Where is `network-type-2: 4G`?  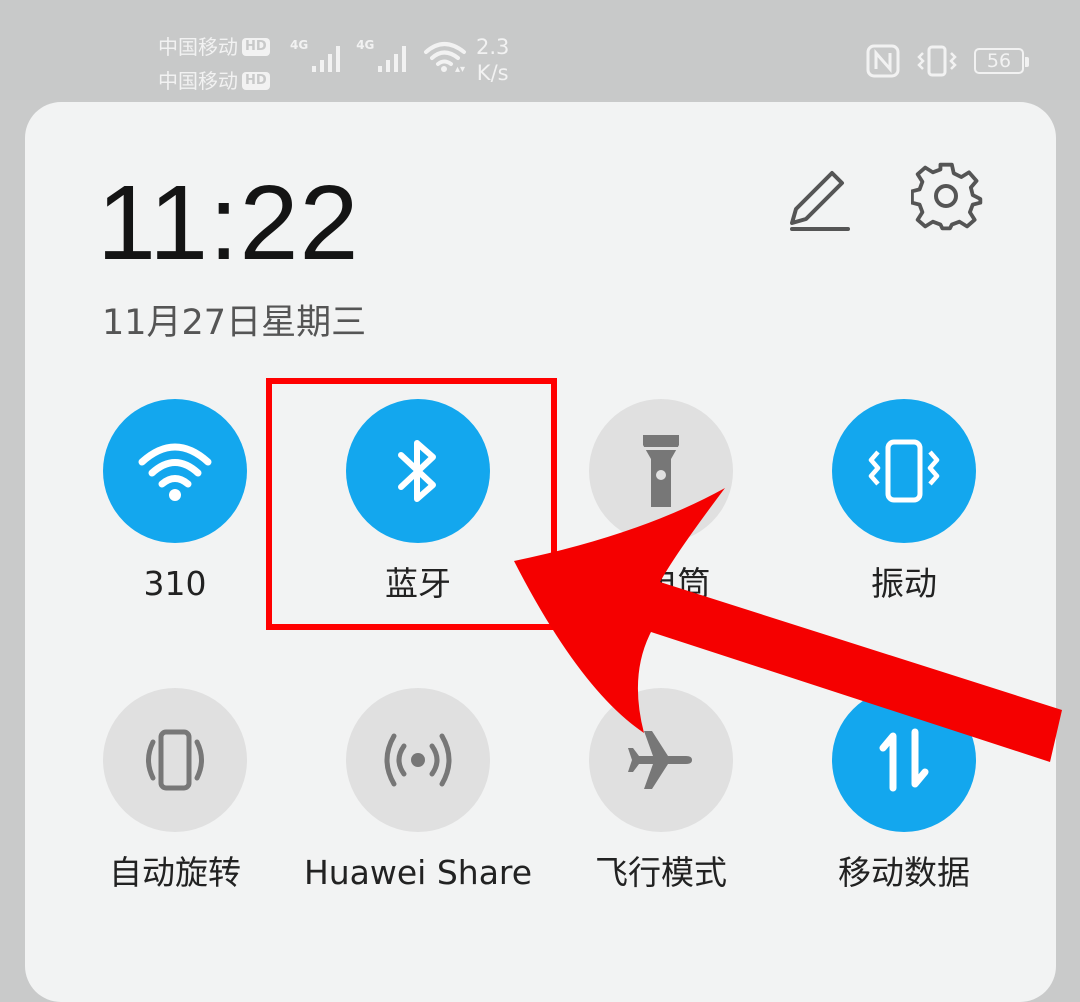
network-type-2: 4G is located at coordinates (365, 45).